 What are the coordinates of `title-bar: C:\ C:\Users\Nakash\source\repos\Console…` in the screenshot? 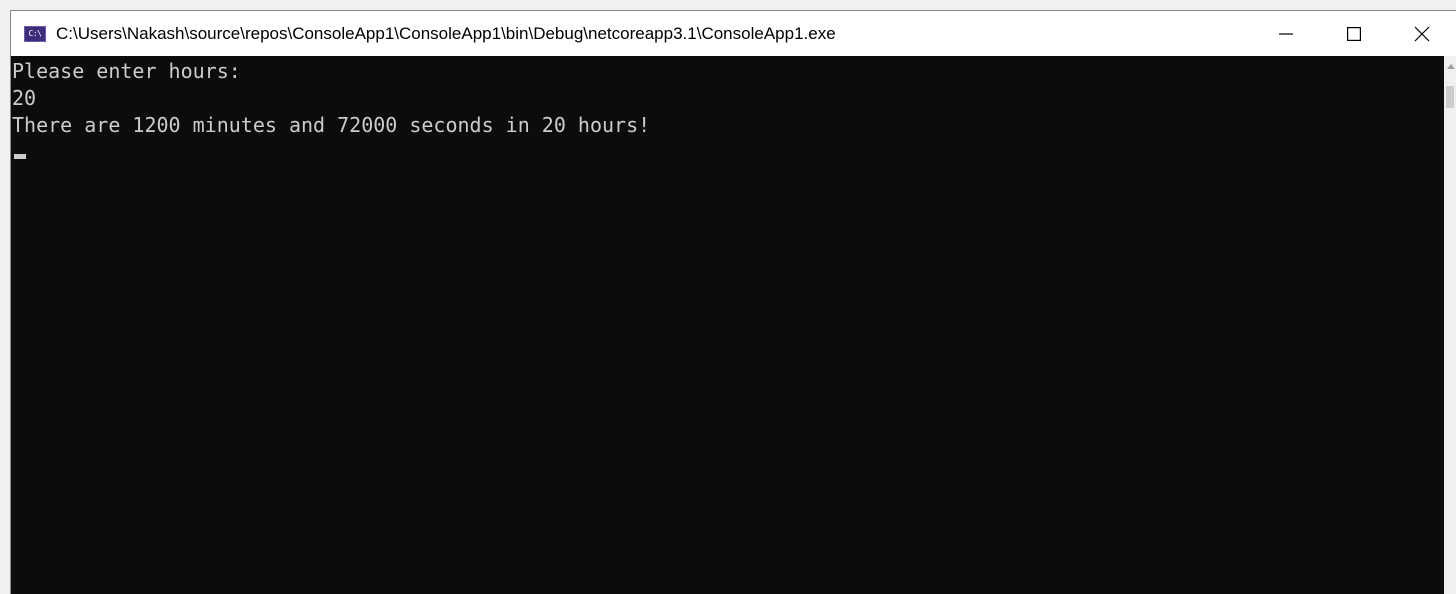 It's located at (733, 33).